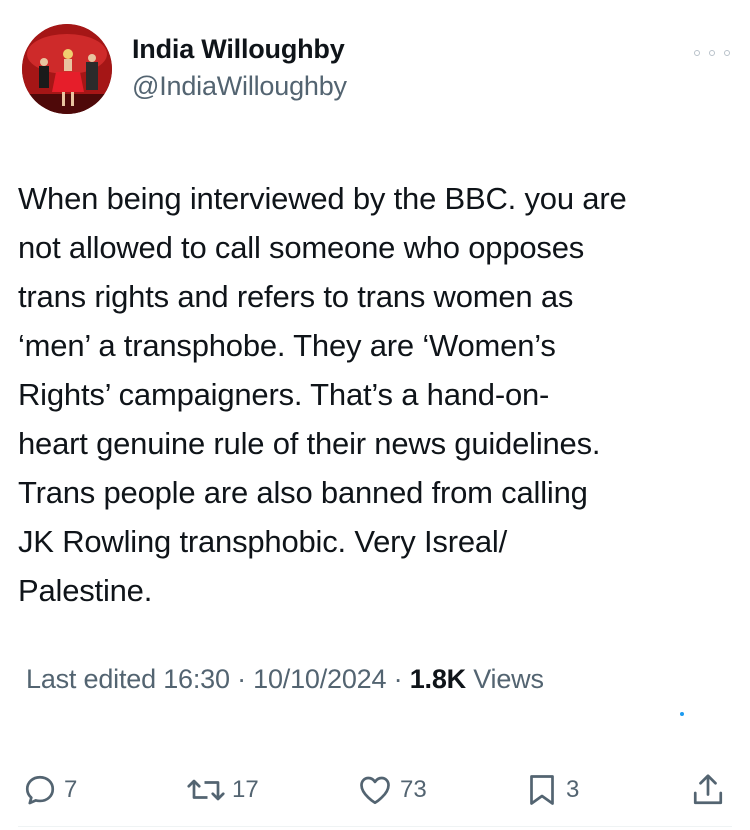 This screenshot has width=750, height=830. I want to click on reply-button: 7, so click(49, 790).